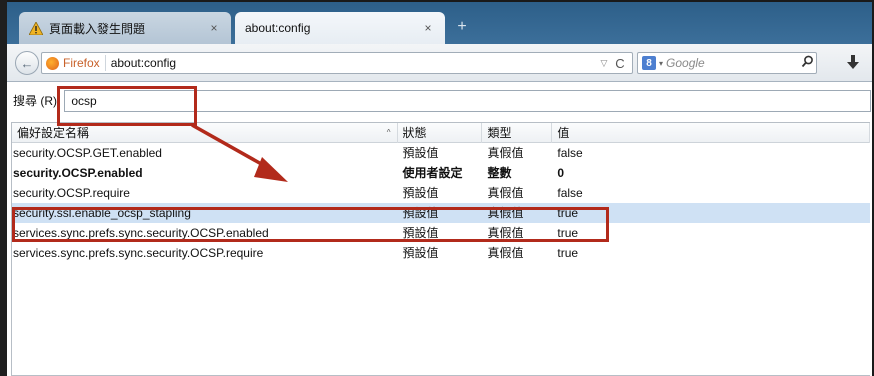  What do you see at coordinates (517, 133) in the screenshot?
I see `column-header-type: 類型` at bounding box center [517, 133].